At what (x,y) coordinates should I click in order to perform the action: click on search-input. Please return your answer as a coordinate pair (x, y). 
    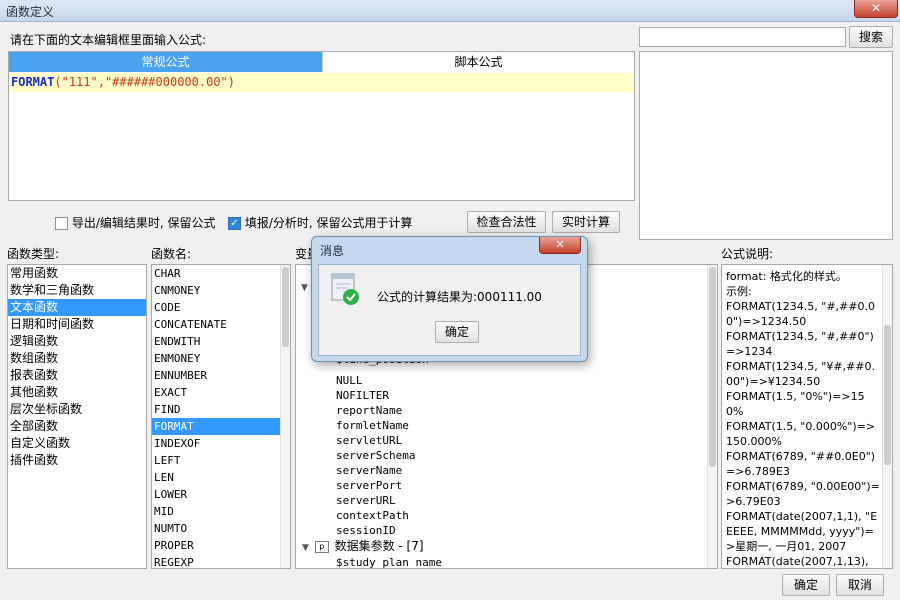
    Looking at the image, I should click on (742, 37).